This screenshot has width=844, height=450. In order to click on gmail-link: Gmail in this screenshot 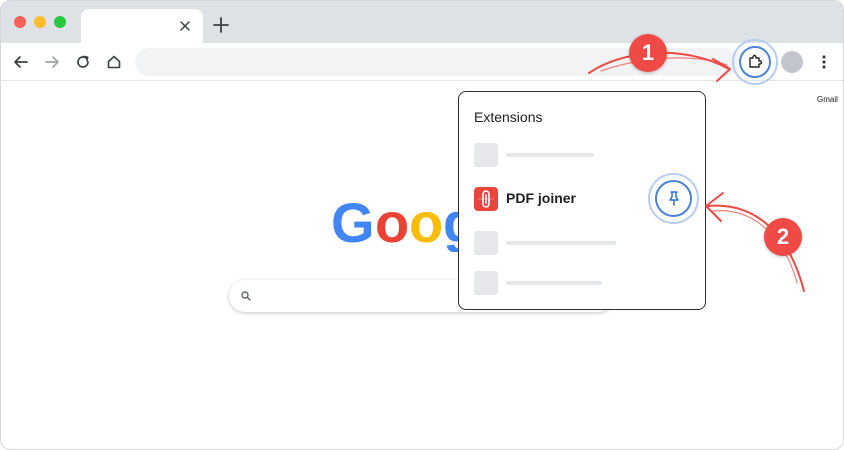, I will do `click(827, 99)`.